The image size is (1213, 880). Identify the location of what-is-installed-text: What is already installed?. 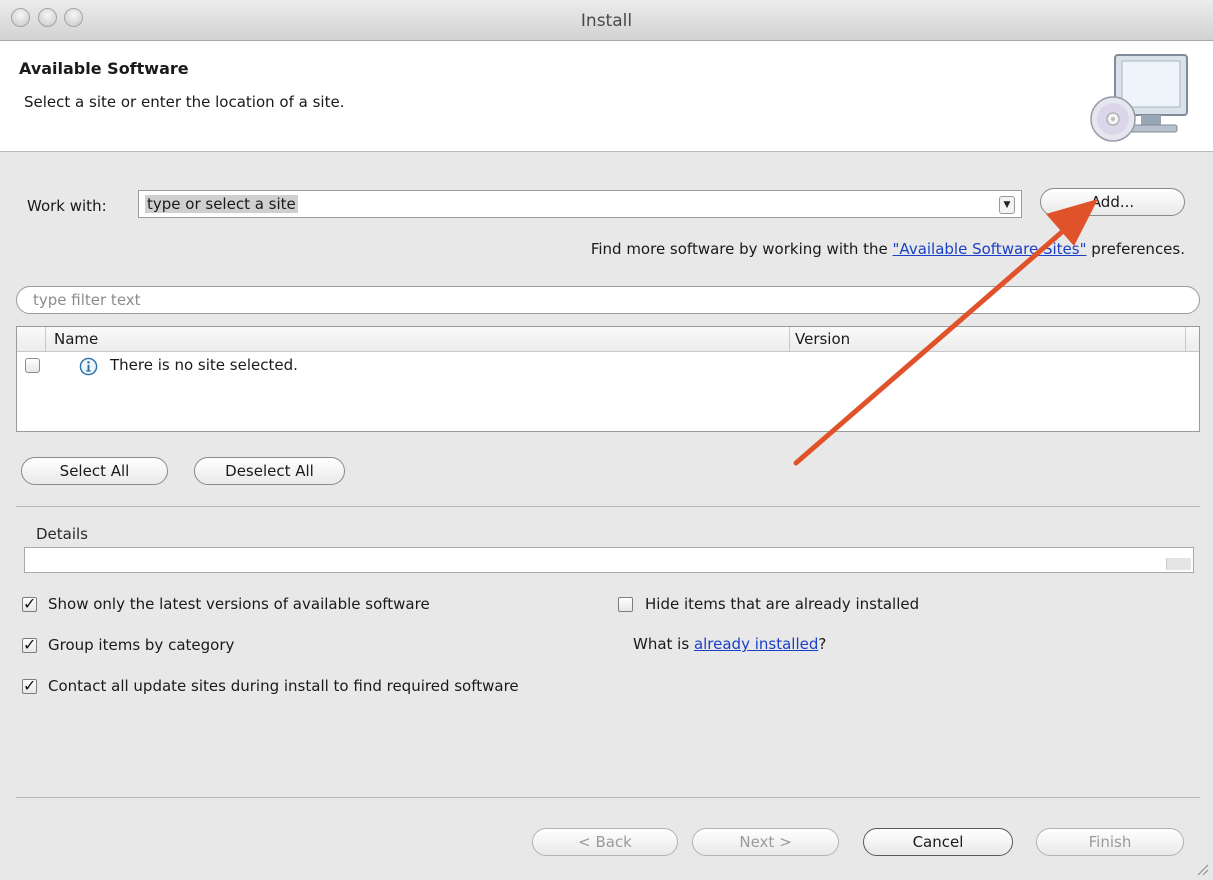
(729, 644).